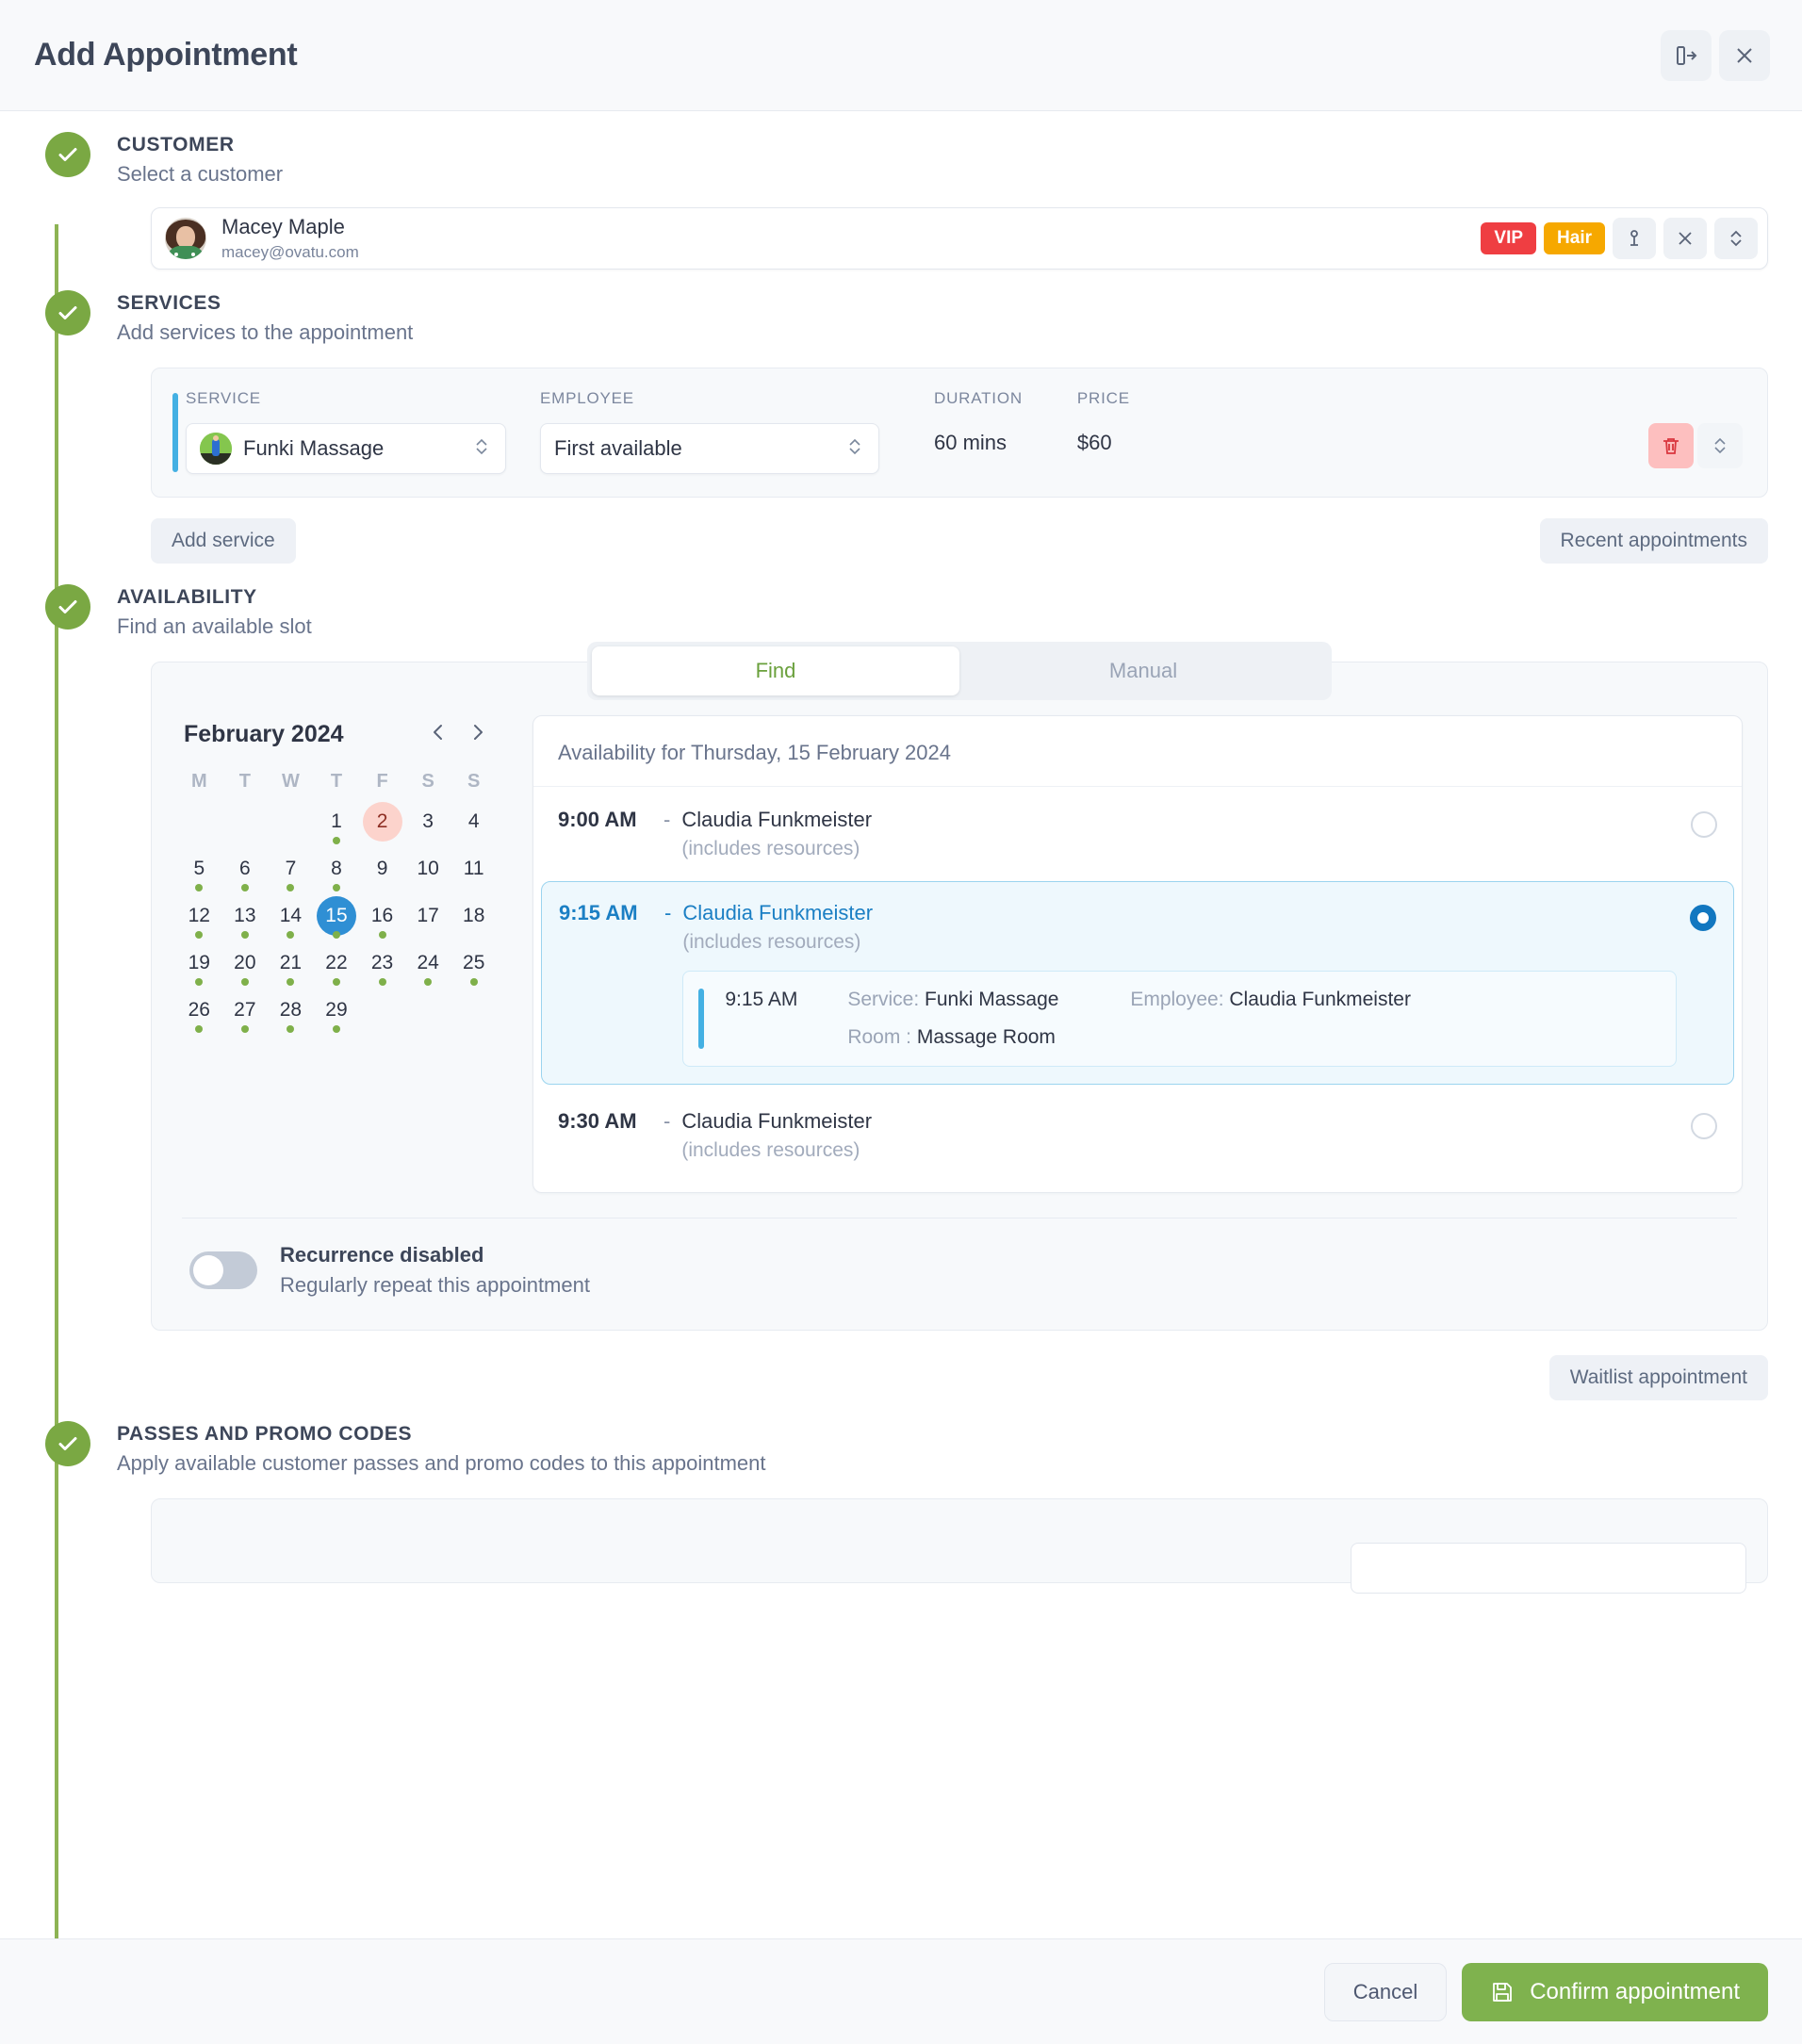 The image size is (1802, 2044). I want to click on recurrence-toggle, so click(223, 1270).